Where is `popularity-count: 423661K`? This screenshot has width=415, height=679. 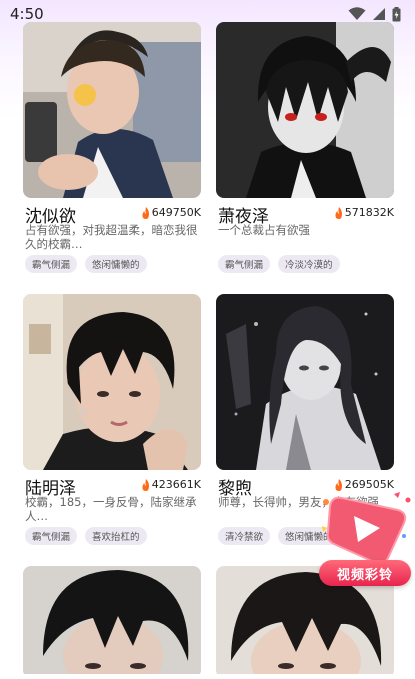
popularity-count: 423661K is located at coordinates (171, 484).